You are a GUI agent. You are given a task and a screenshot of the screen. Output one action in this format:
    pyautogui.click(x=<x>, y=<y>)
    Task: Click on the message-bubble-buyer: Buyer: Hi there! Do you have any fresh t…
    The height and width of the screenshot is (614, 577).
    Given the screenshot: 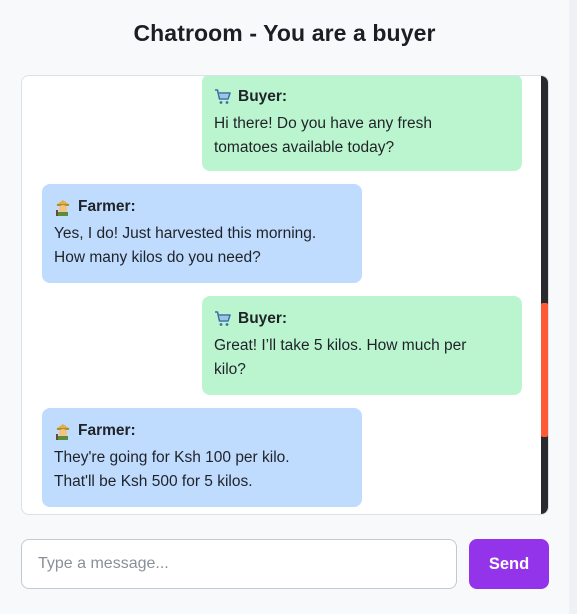 What is the action you would take?
    pyautogui.click(x=362, y=123)
    